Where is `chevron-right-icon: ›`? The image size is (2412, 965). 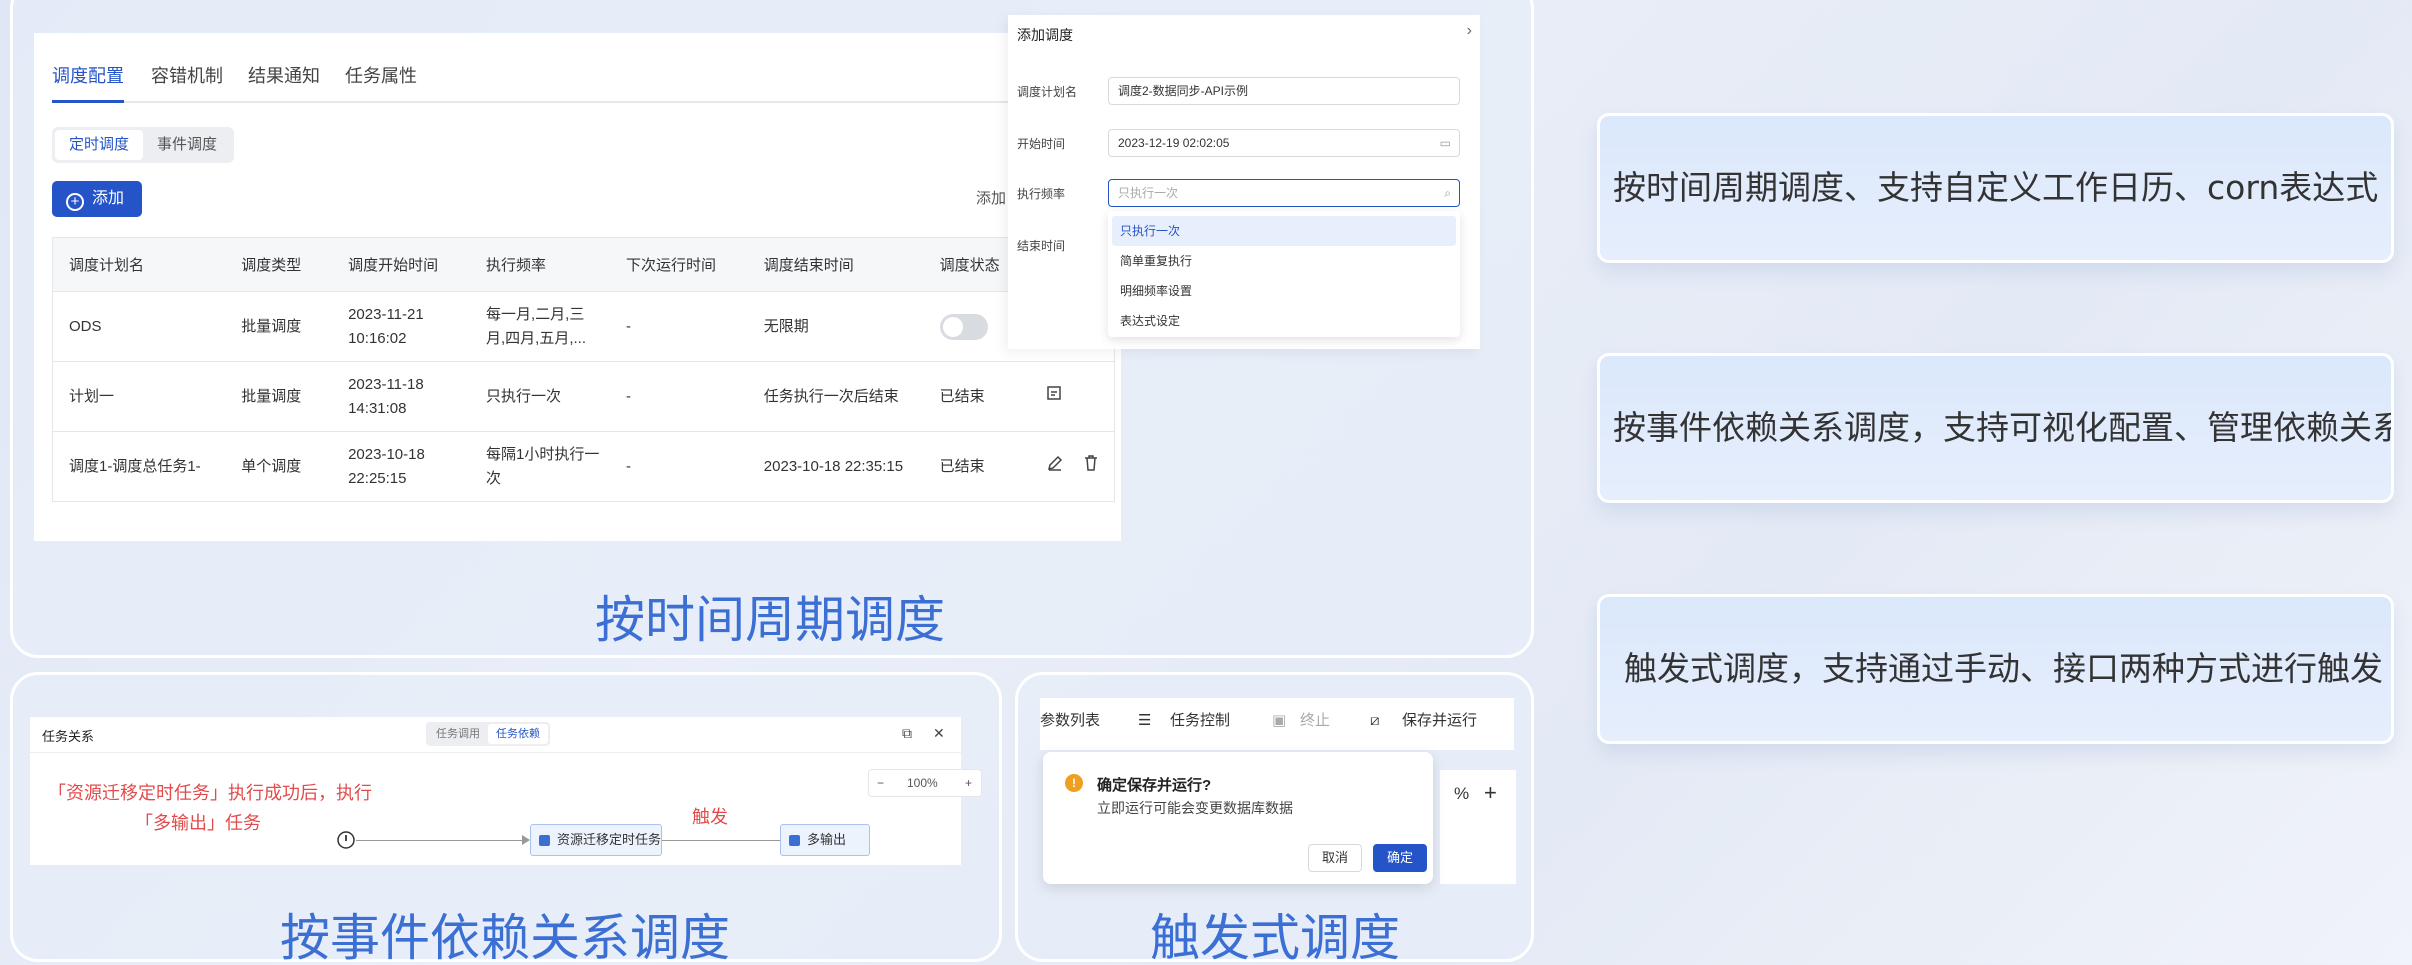 chevron-right-icon: › is located at coordinates (1469, 31).